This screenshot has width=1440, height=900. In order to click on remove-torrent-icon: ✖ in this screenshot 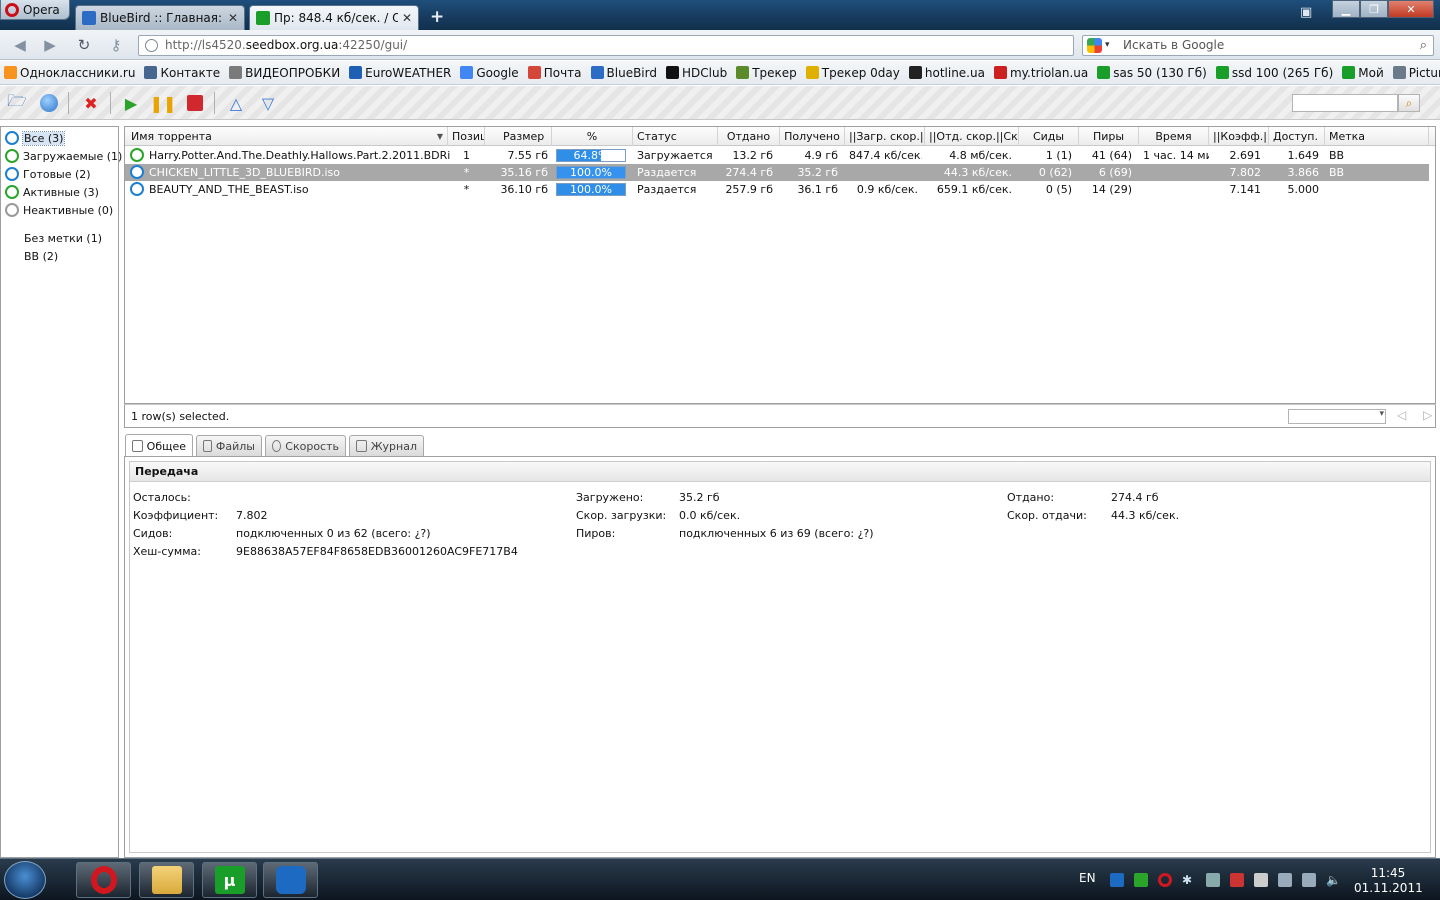, I will do `click(91, 103)`.